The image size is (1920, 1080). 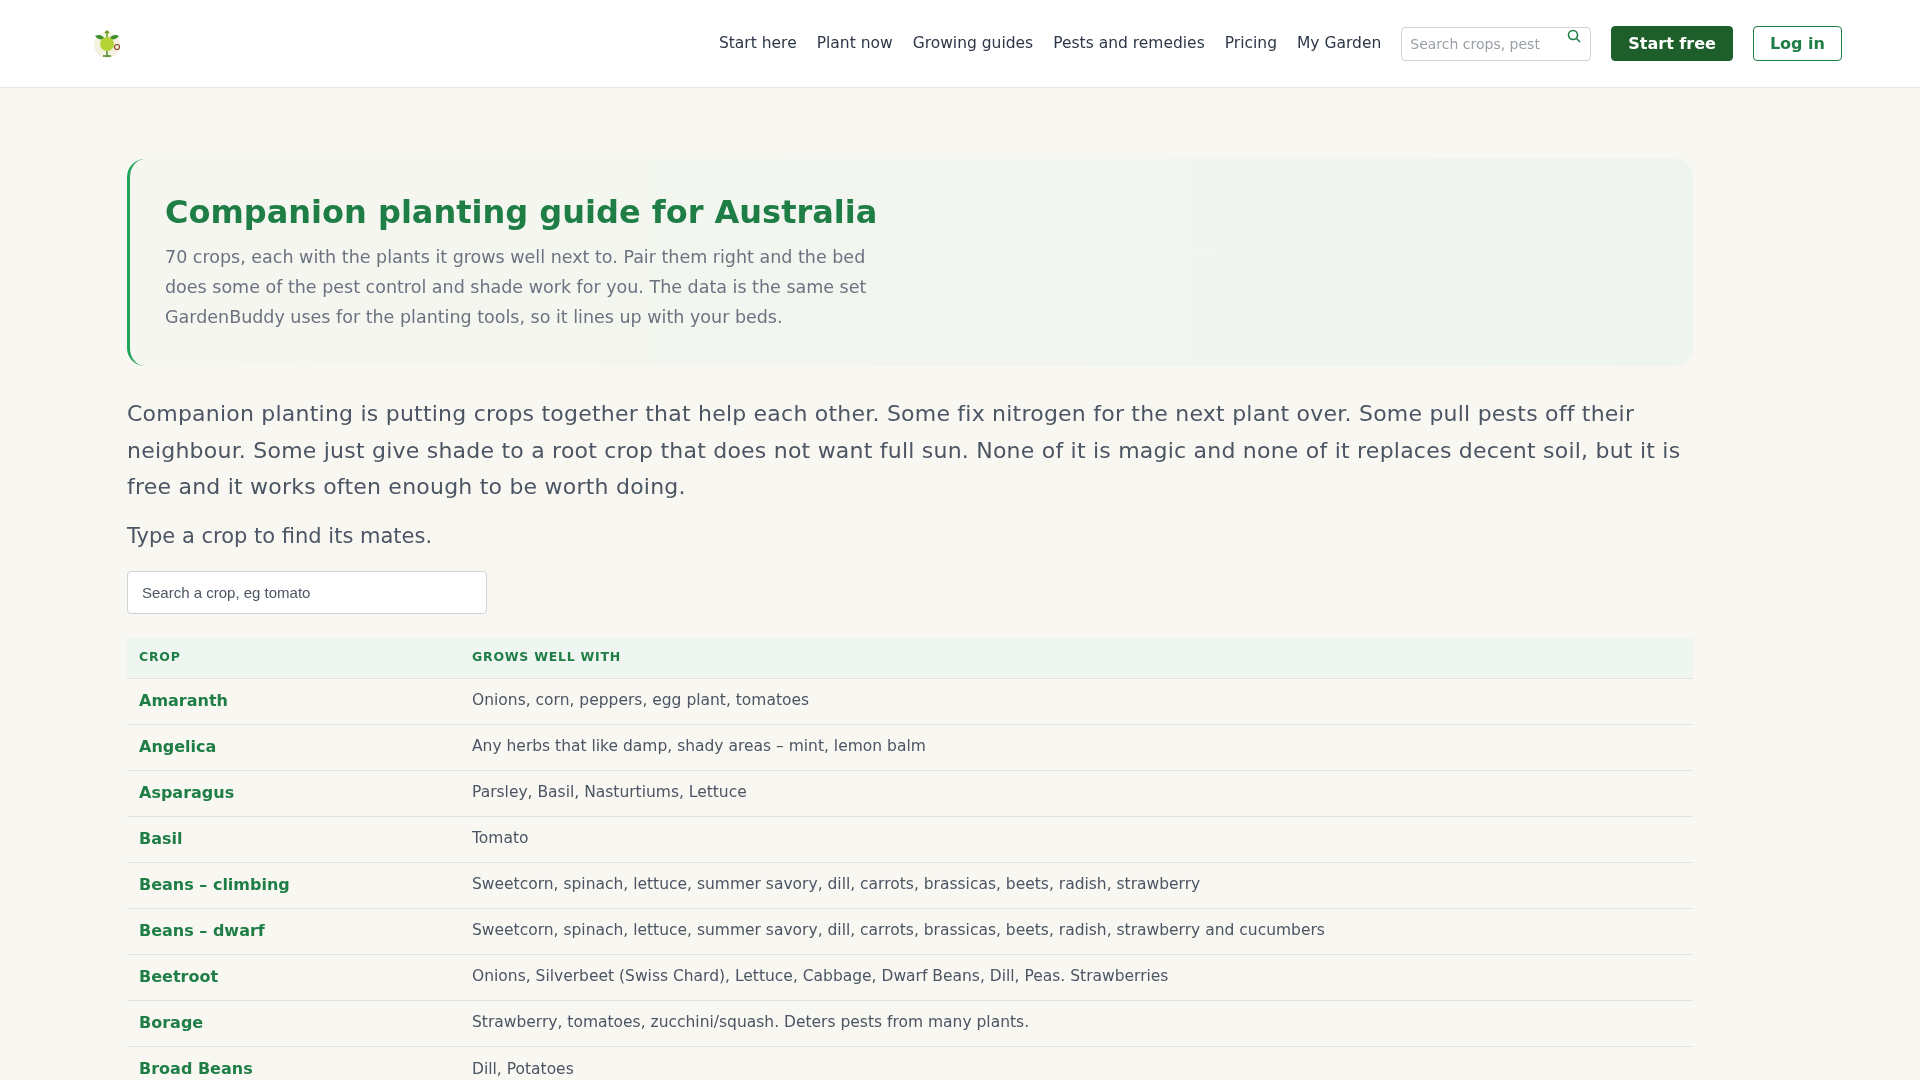 What do you see at coordinates (293, 1063) in the screenshot?
I see `crop-name: Broad Beans` at bounding box center [293, 1063].